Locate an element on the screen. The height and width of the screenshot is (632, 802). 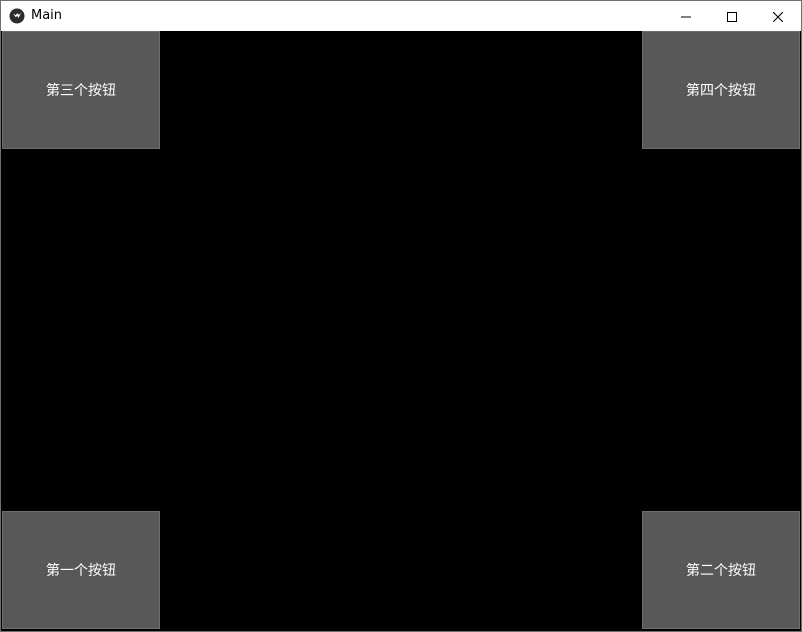
first-button: 第一个按钮 is located at coordinates (81, 570).